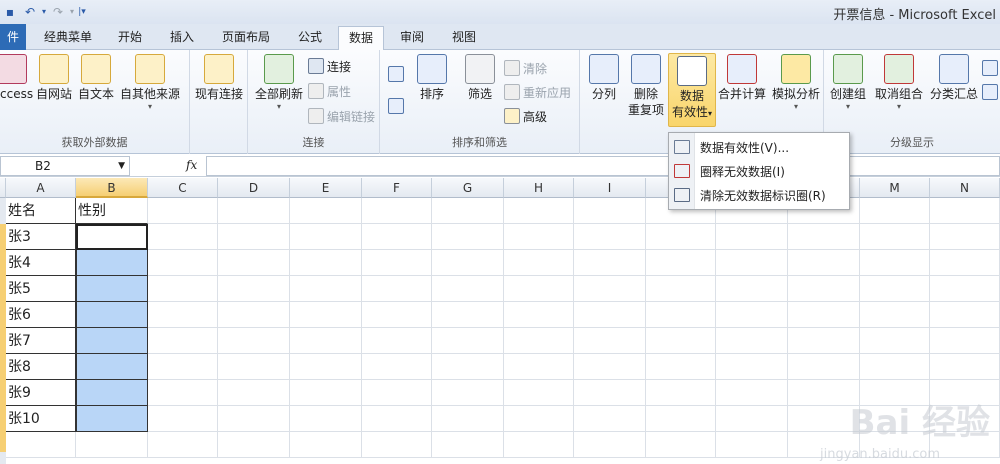  I want to click on cell-b8, so click(112, 393).